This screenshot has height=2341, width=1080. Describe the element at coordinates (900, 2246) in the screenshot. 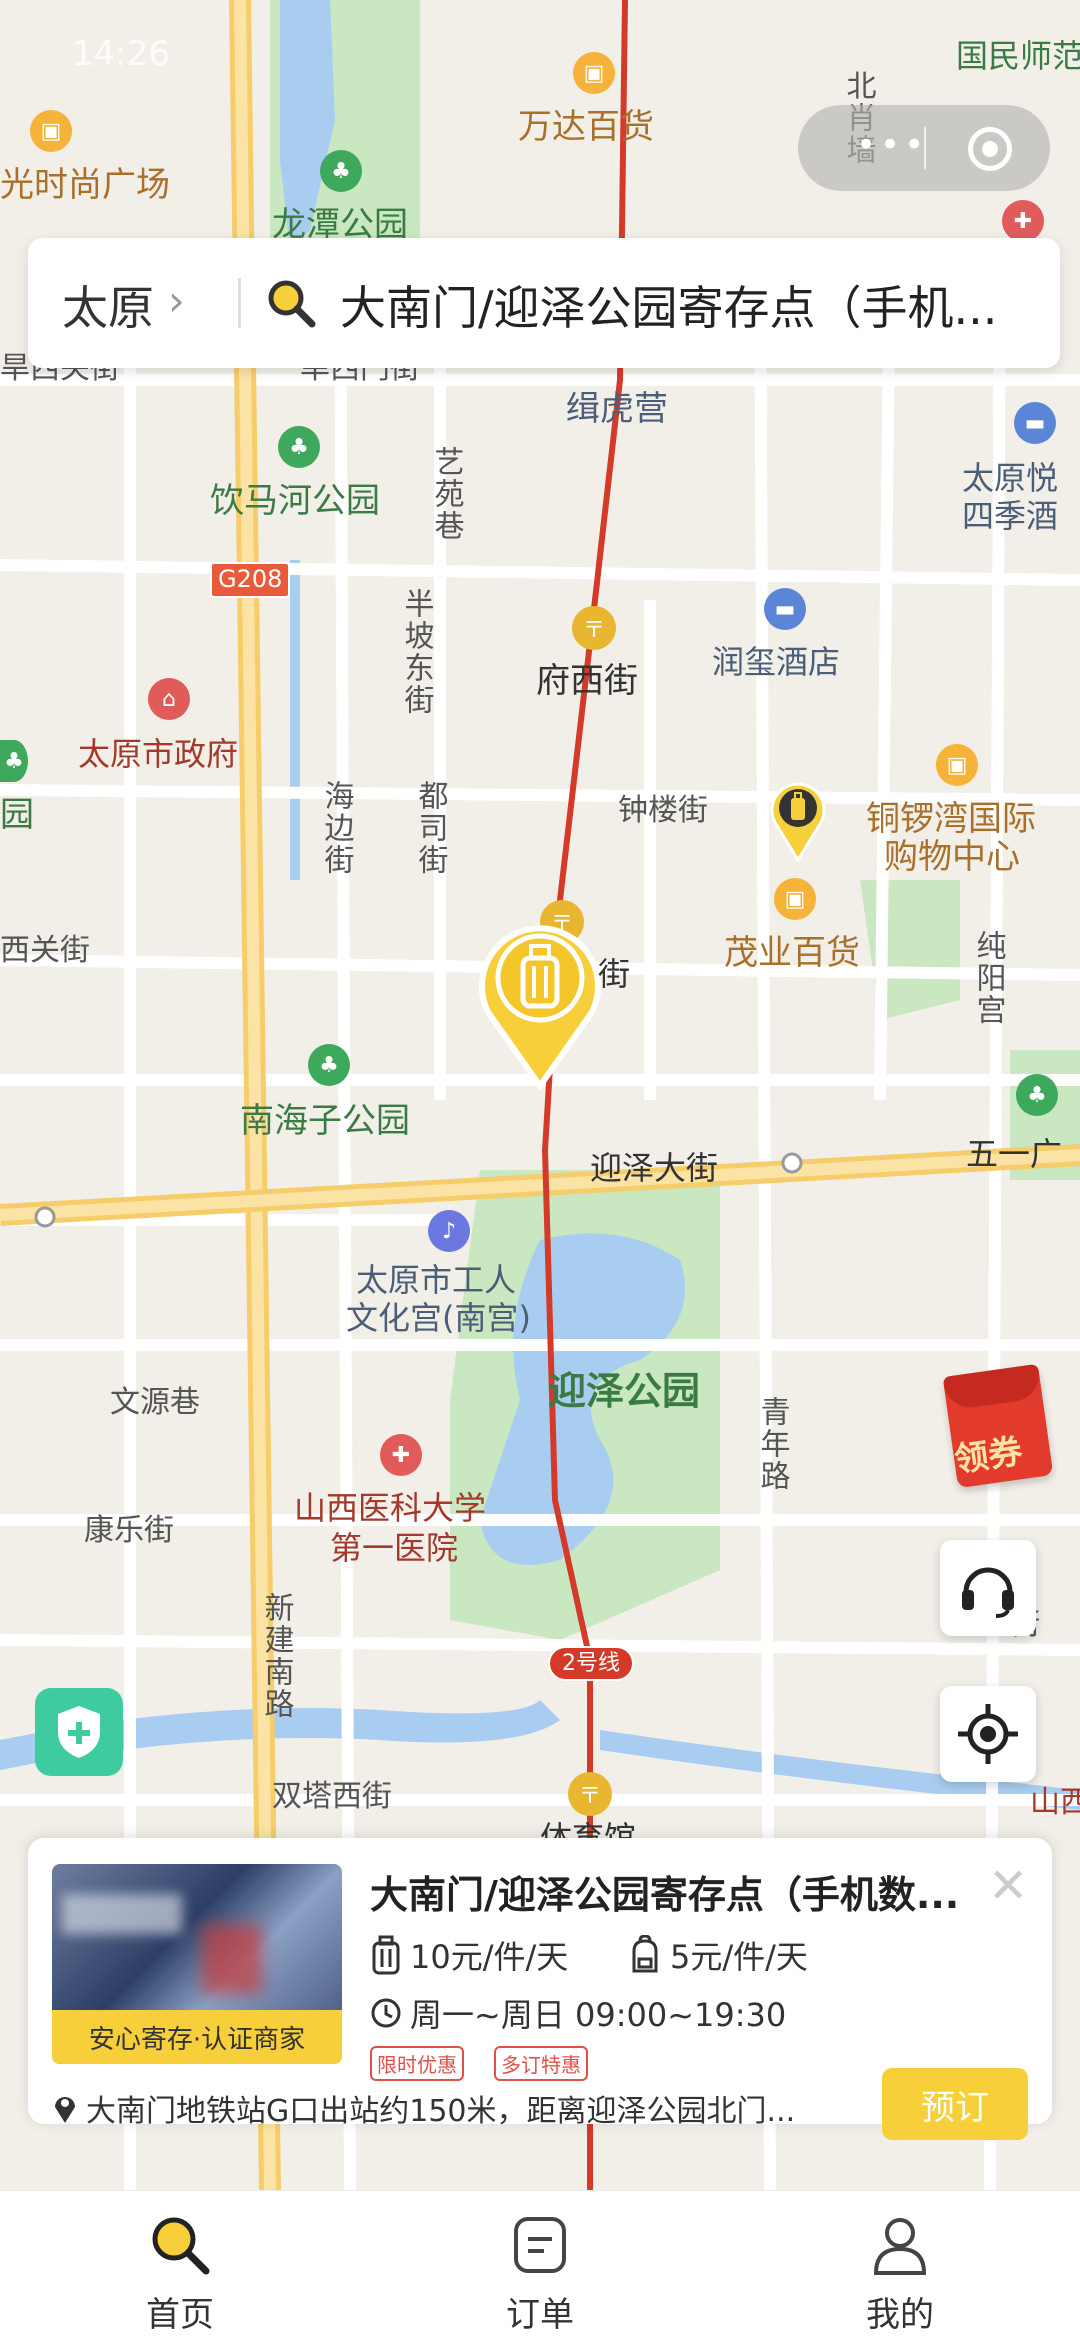

I see `user-icon` at that location.